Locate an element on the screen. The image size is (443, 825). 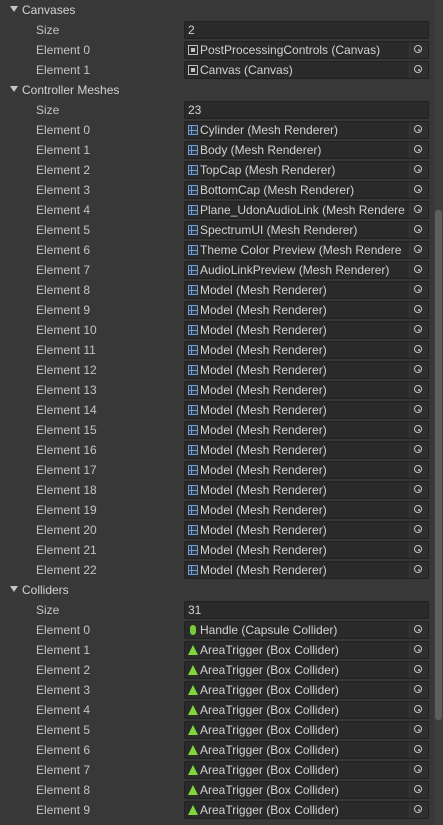
object-field: Cylinder (Mesh Renderer) is located at coordinates (306, 130).